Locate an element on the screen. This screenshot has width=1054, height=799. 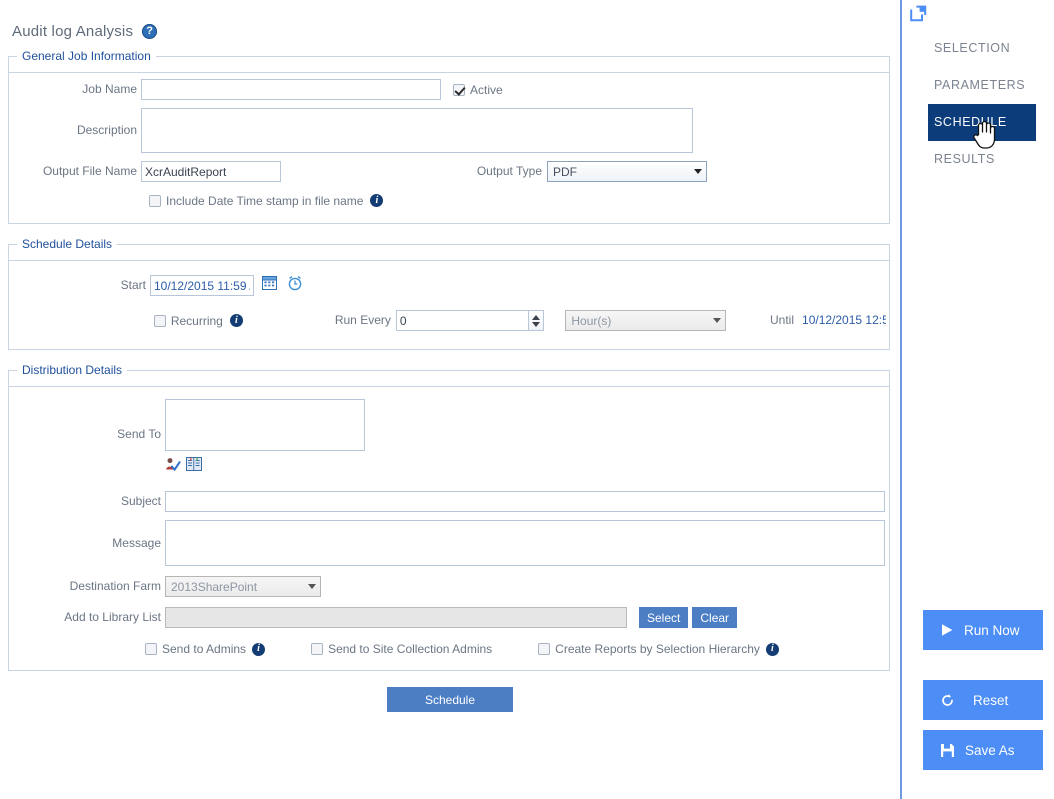
expand-window-icon is located at coordinates (918, 13).